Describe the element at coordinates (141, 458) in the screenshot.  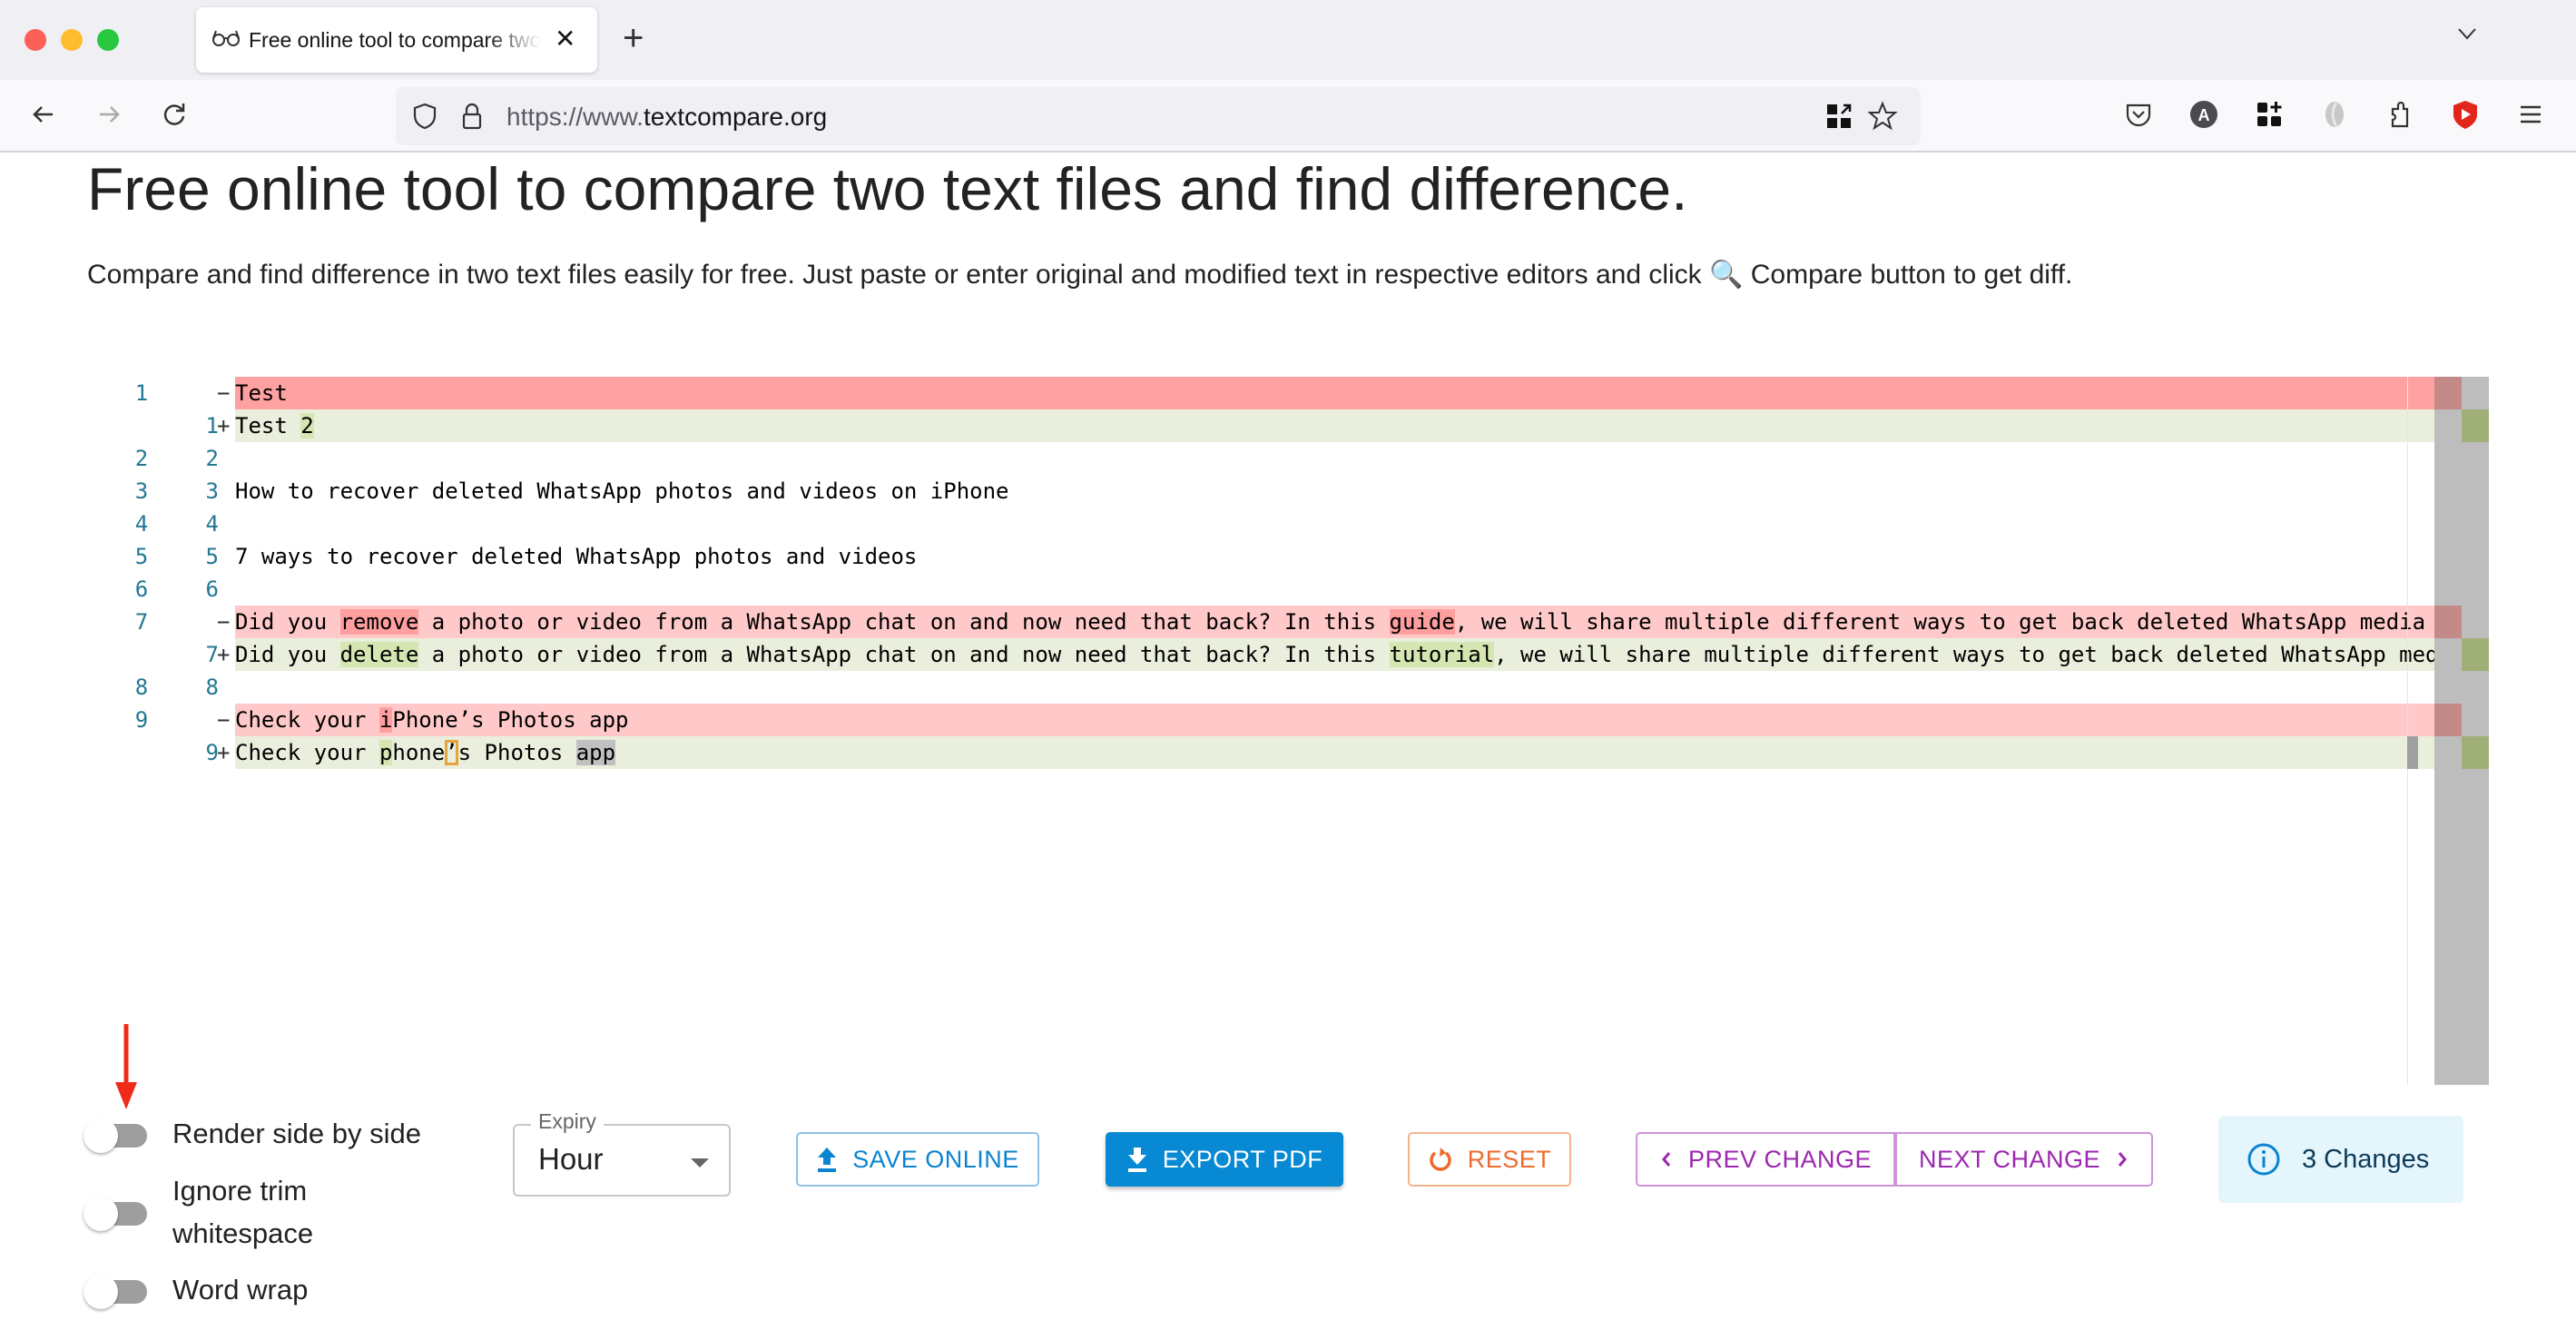
I see `line-number-original: 2` at that location.